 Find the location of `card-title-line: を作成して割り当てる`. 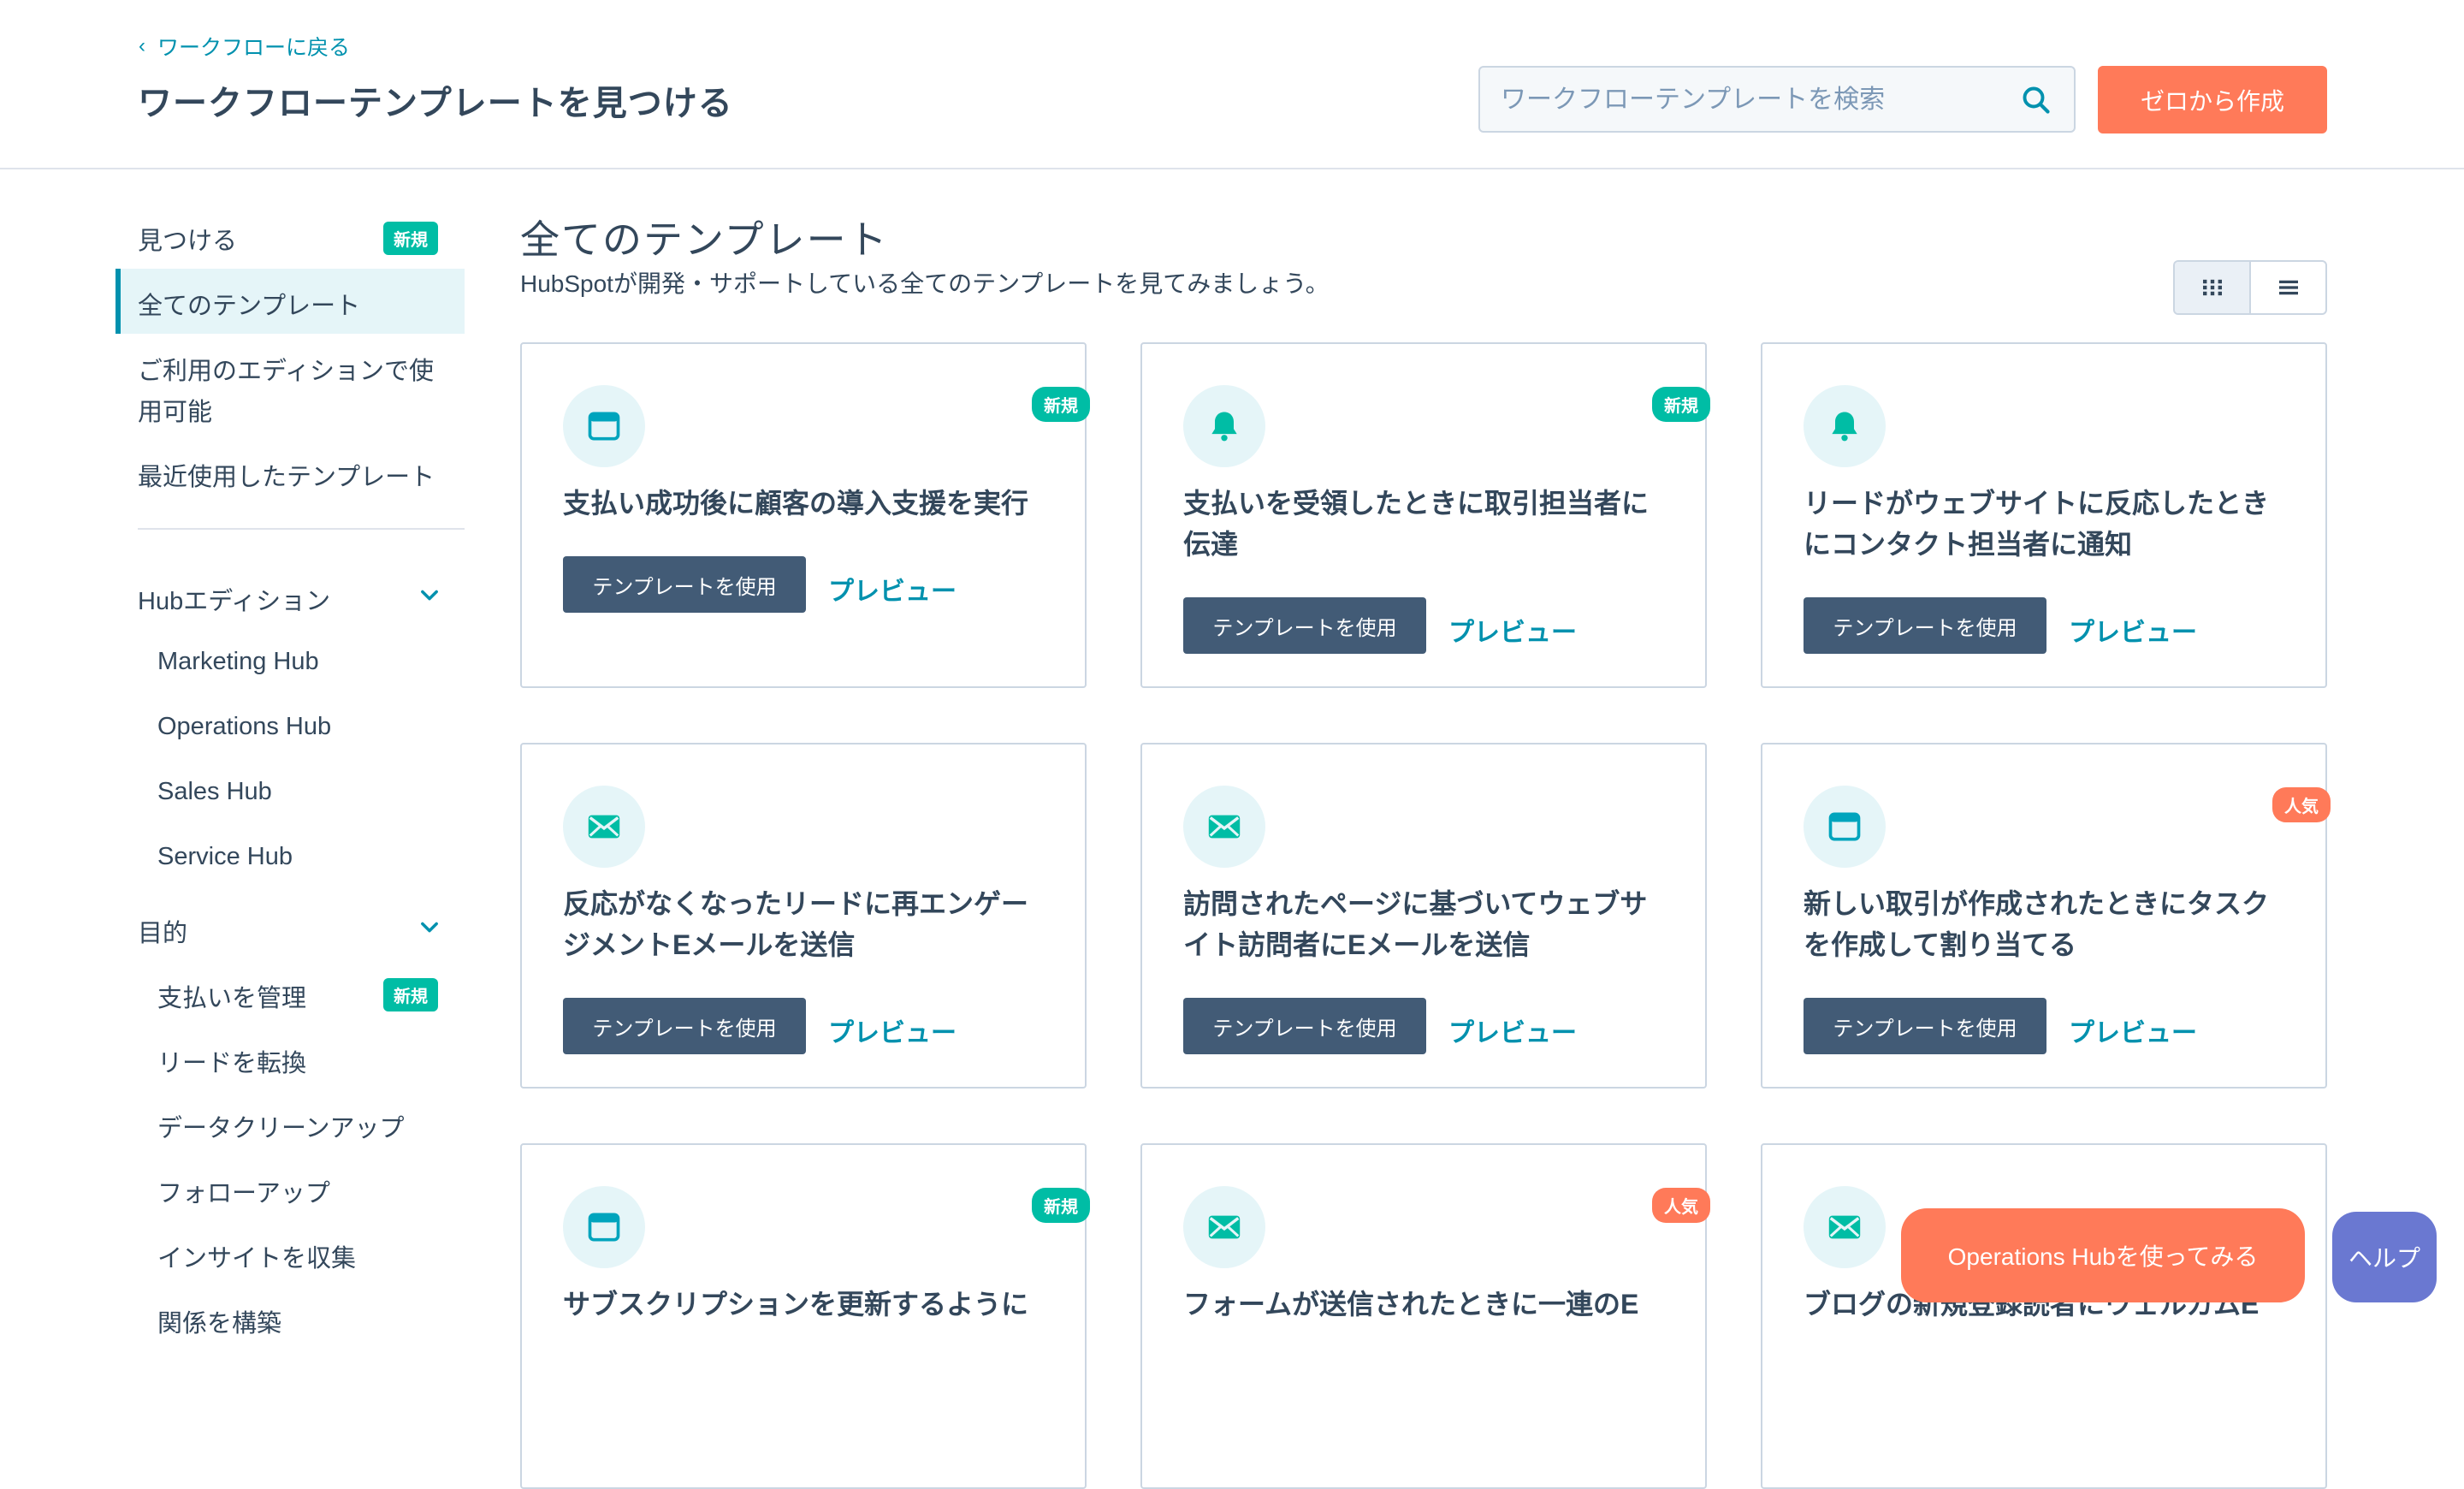

card-title-line: を作成して割り当てる is located at coordinates (1940, 944).